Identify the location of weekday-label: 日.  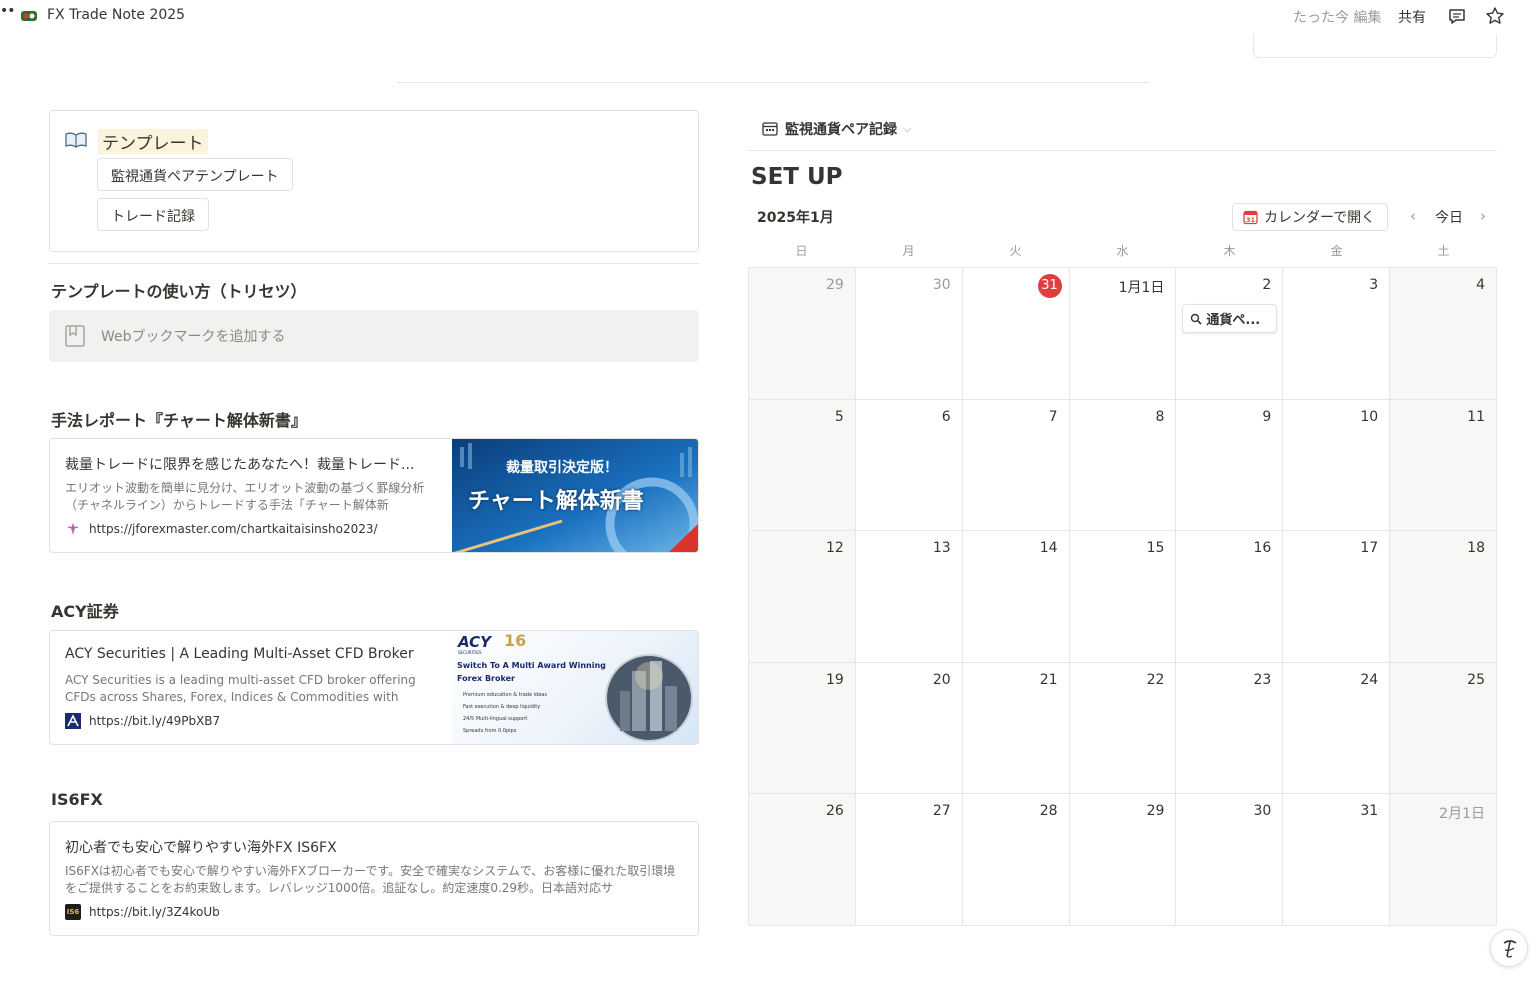
(801, 251).